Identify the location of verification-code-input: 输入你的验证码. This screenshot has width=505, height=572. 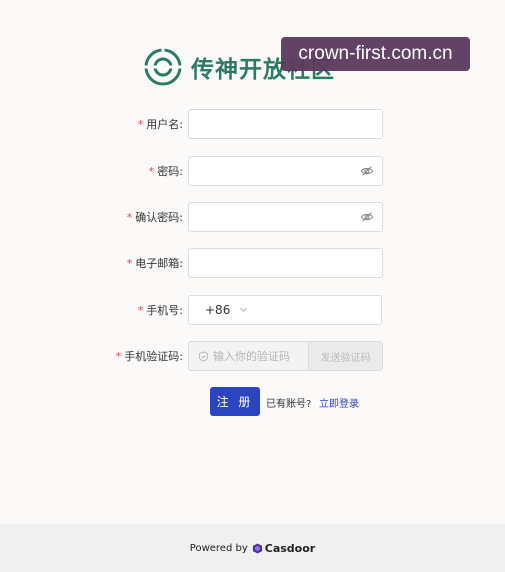
(248, 356).